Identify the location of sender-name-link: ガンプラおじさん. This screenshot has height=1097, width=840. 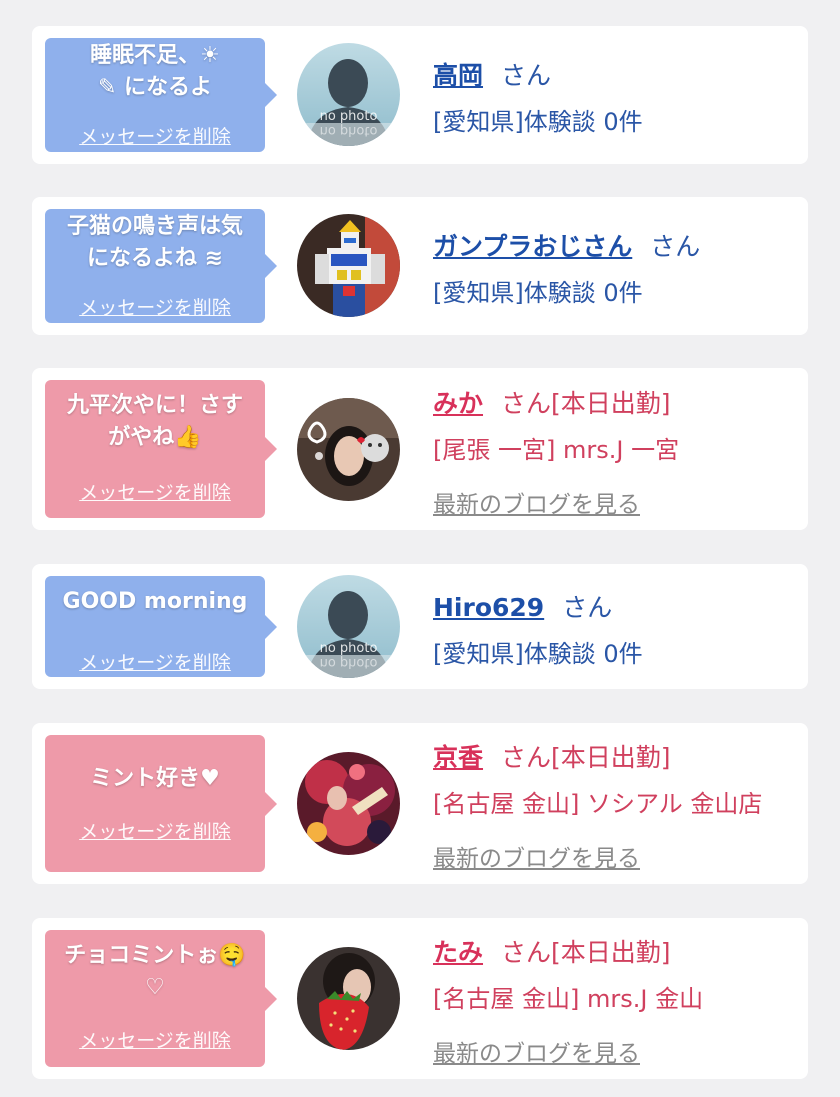
(532, 246).